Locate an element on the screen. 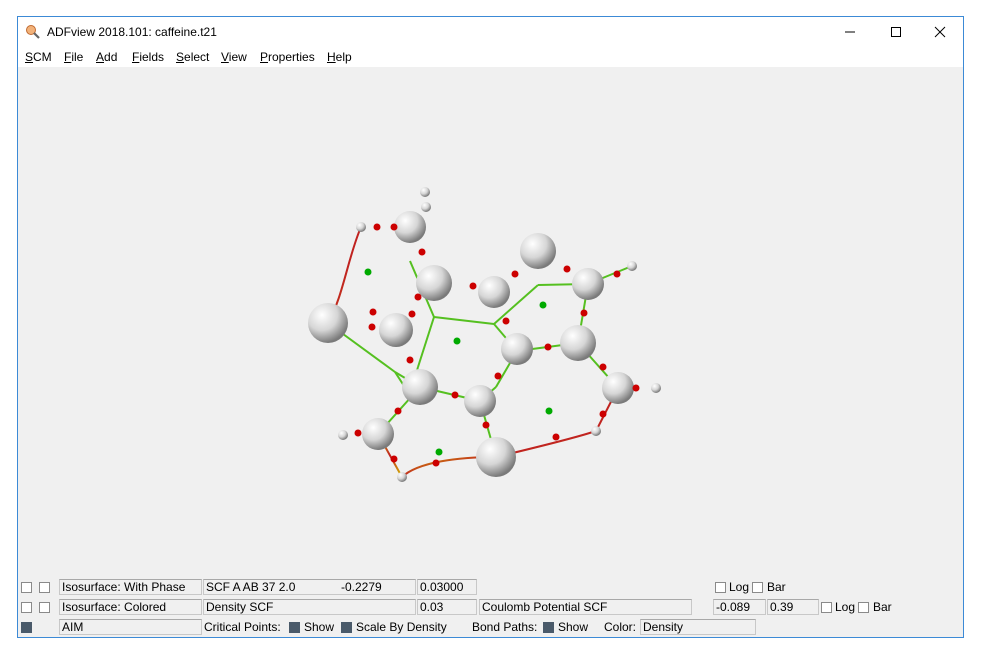  atom-h7 is located at coordinates (343, 435).